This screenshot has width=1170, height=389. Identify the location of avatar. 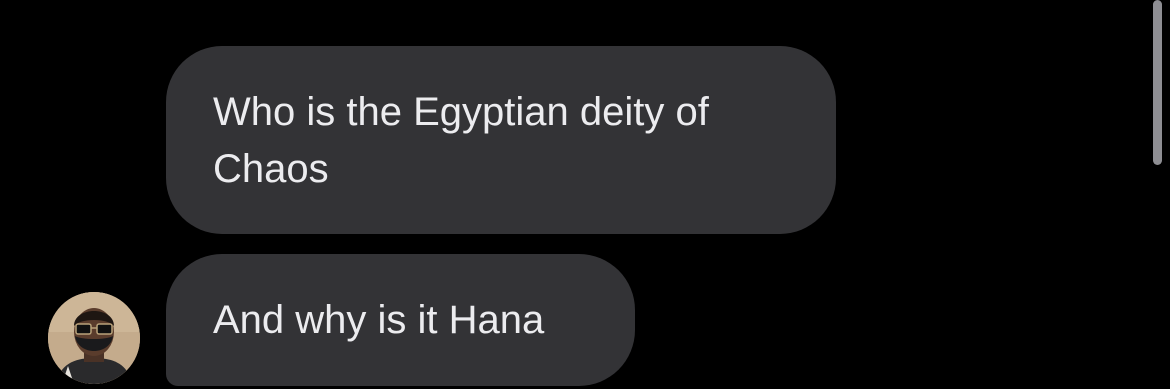
(94, 338).